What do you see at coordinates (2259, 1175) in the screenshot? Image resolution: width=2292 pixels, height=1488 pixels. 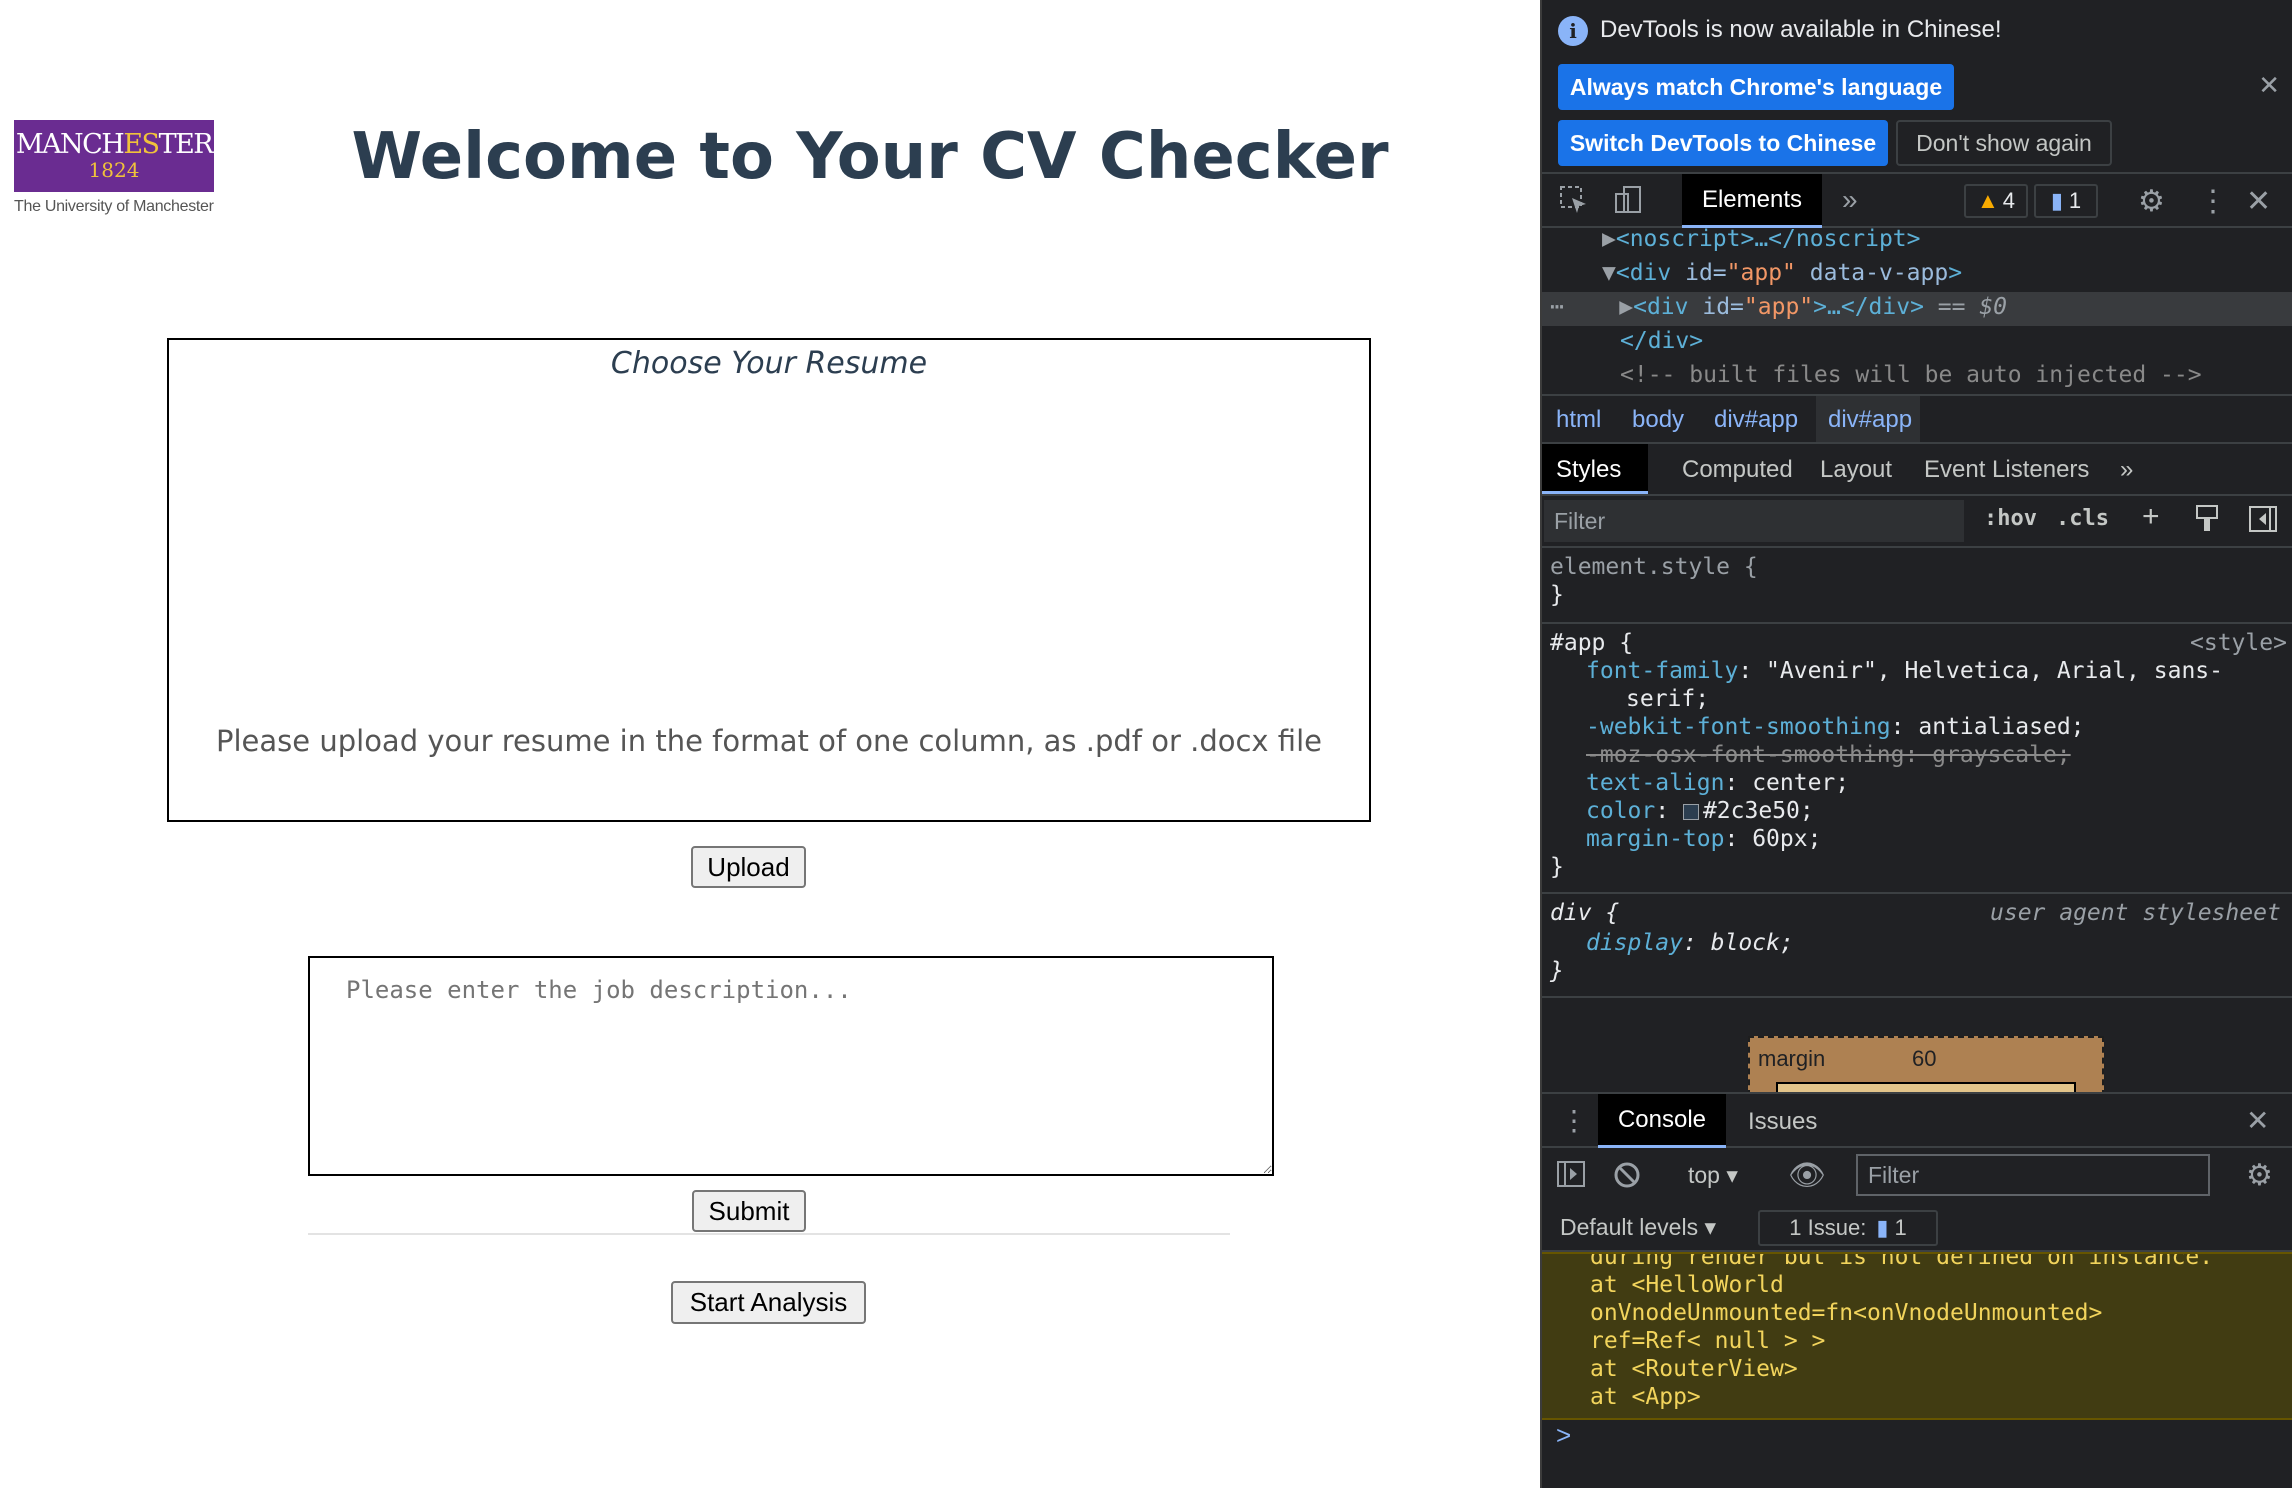 I see `console-settings-icon: ⚙` at bounding box center [2259, 1175].